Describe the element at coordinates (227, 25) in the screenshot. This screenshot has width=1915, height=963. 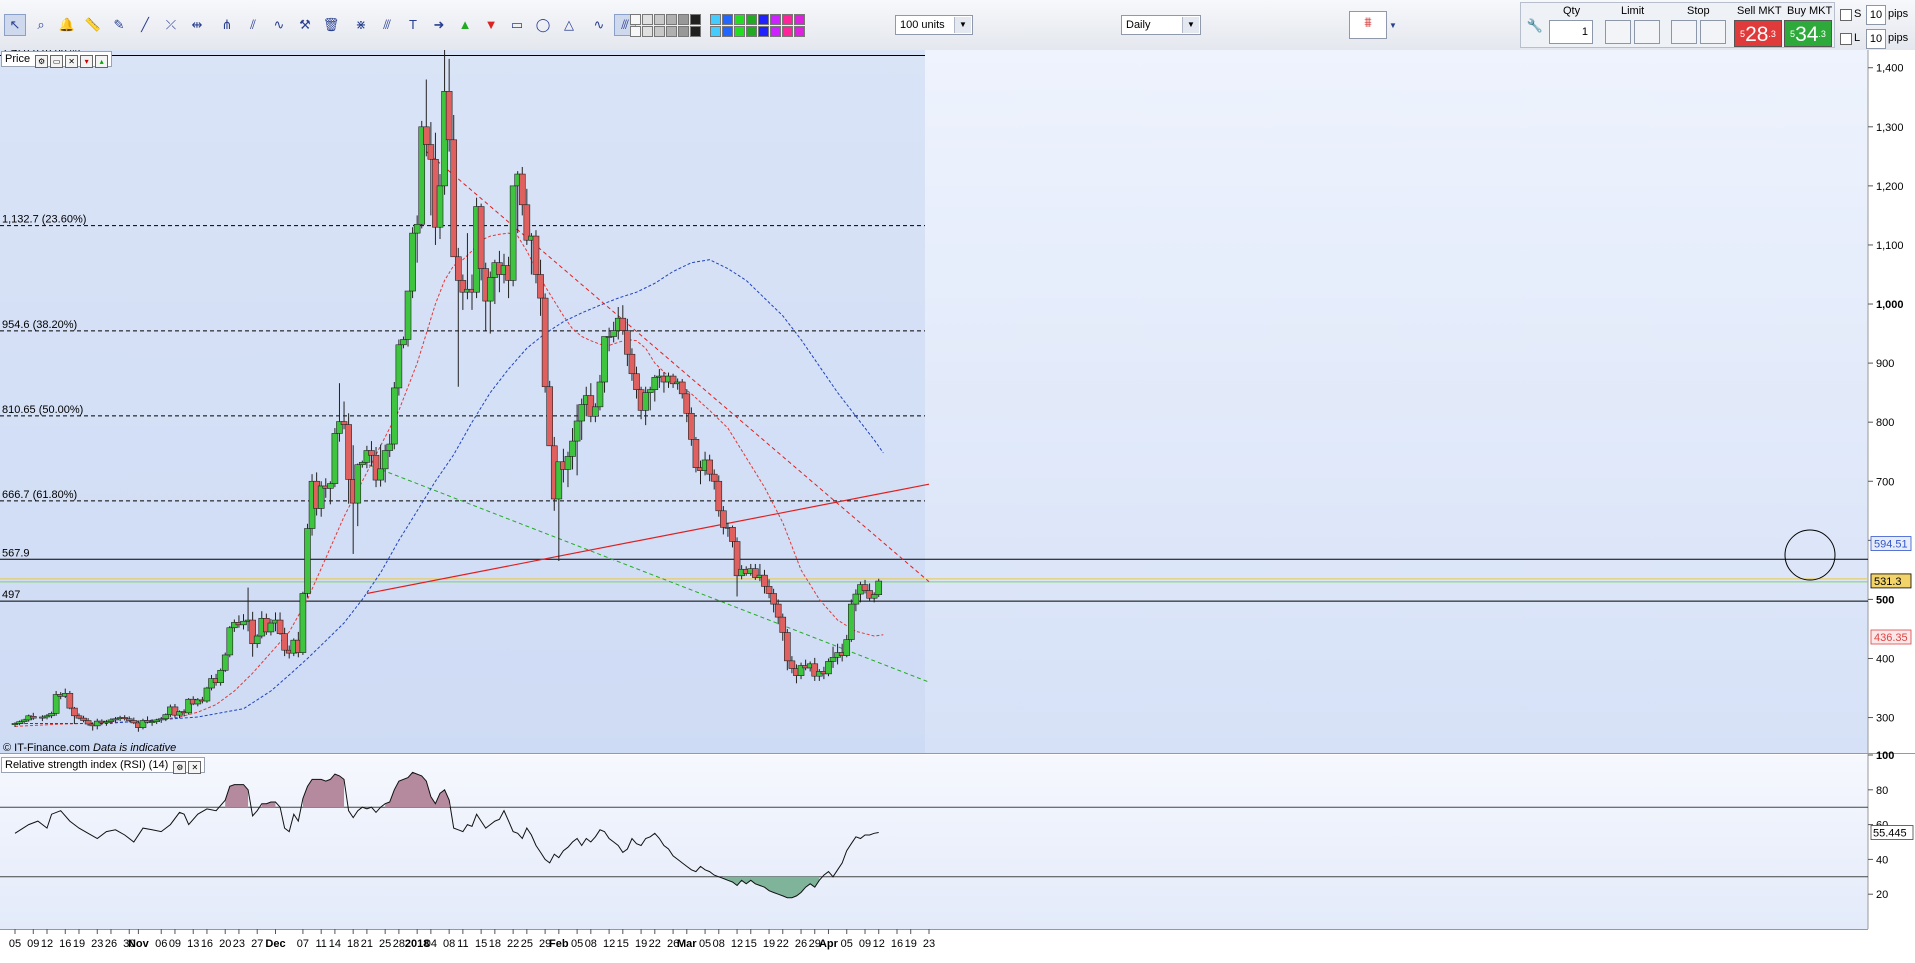
I see `fork-icon: ⋔` at that location.